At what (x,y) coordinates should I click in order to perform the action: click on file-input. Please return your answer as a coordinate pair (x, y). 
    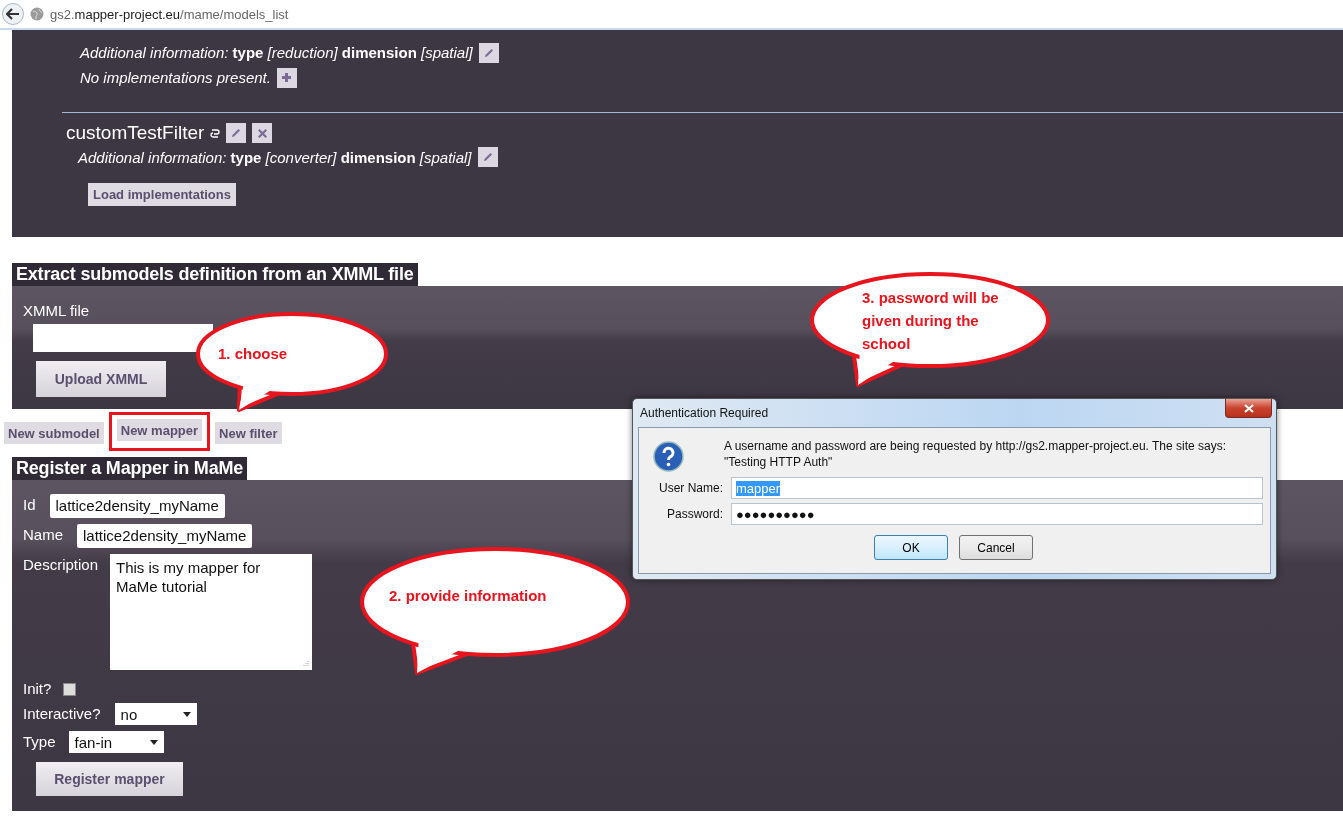
    Looking at the image, I should click on (123, 338).